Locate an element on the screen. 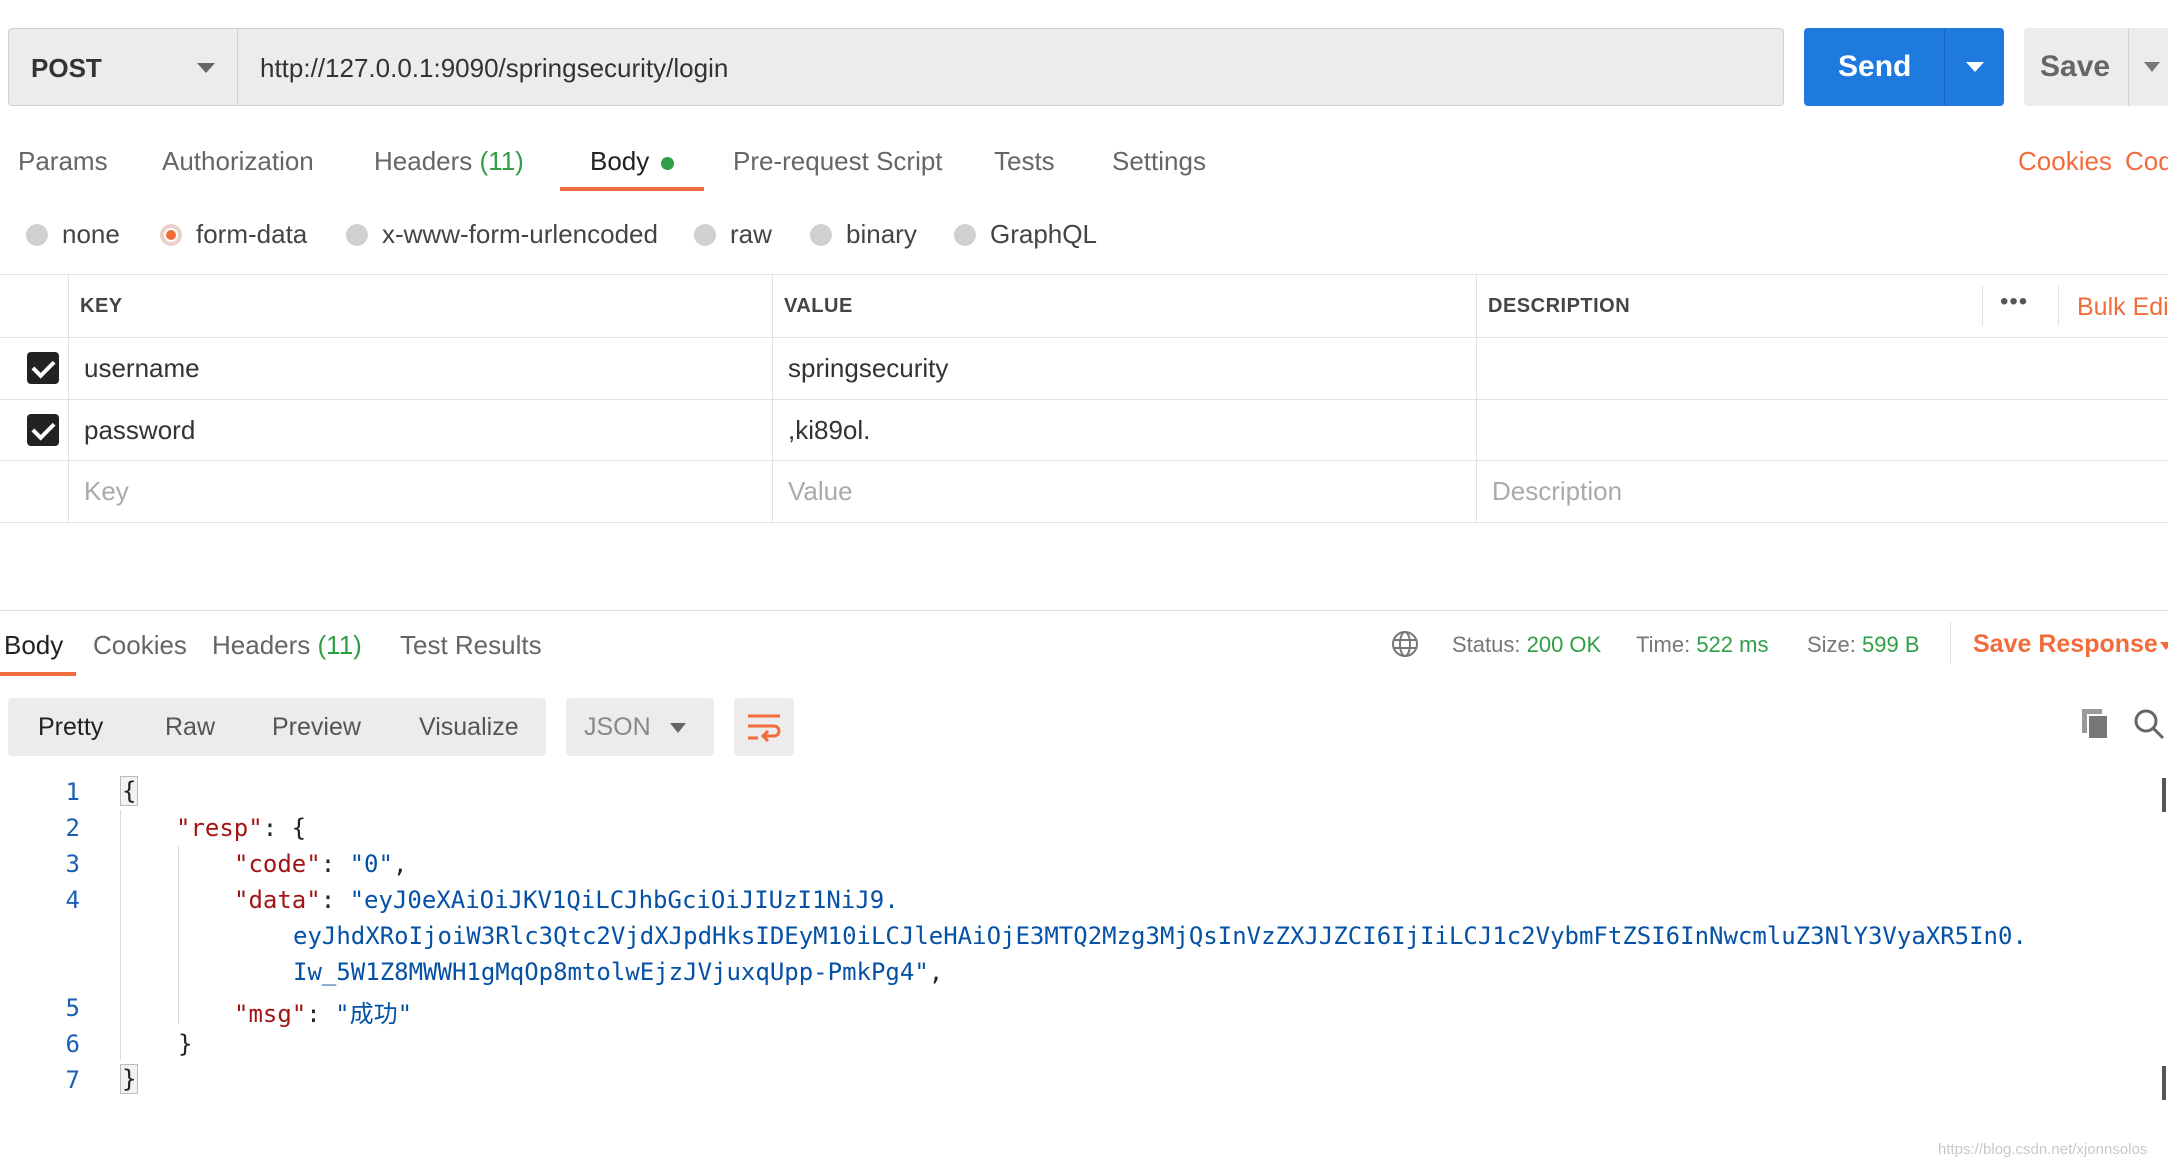 This screenshot has width=2168, height=1168. tab-tests: Tests is located at coordinates (1024, 161).